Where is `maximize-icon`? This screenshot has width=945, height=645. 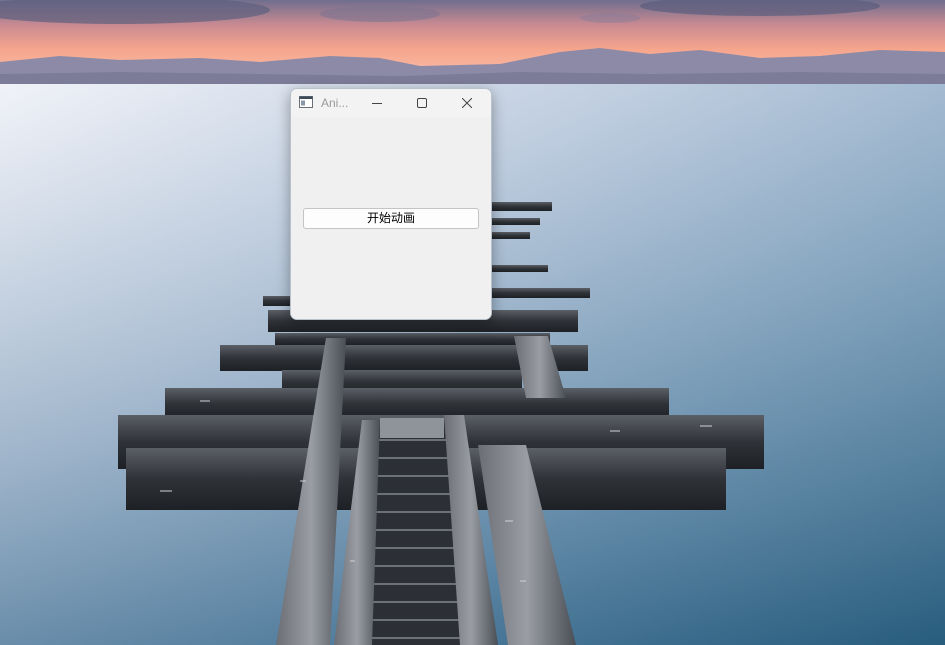
maximize-icon is located at coordinates (421, 103).